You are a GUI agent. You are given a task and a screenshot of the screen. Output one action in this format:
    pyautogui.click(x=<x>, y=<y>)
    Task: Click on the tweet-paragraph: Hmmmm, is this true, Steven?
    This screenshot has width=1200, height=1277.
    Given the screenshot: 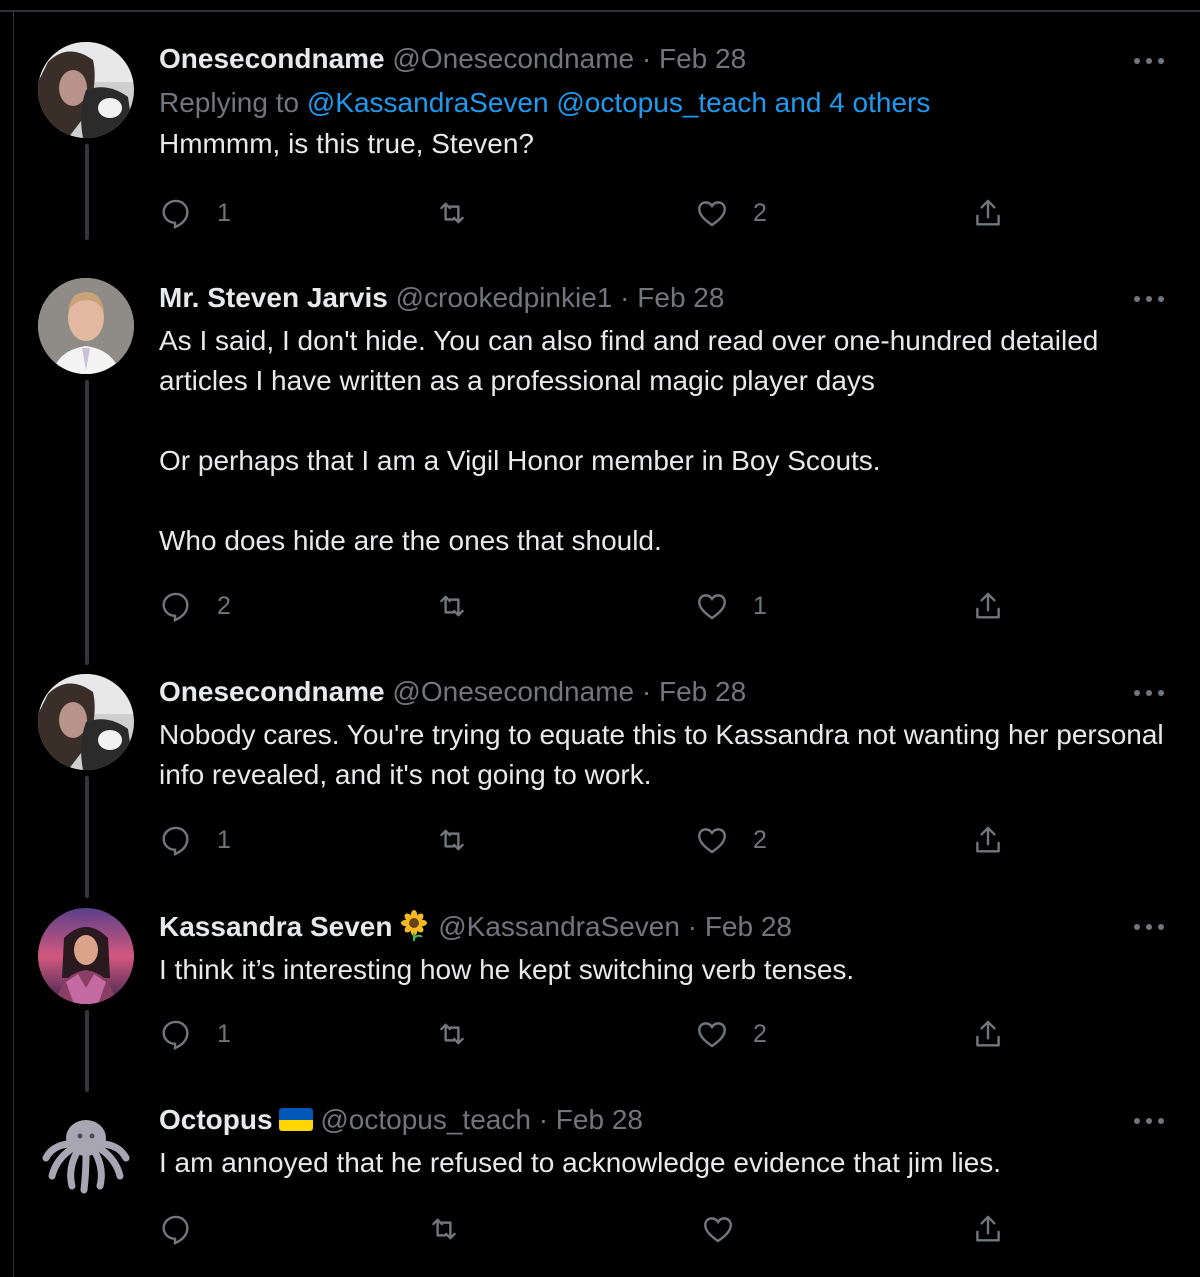 What is the action you would take?
    pyautogui.click(x=346, y=143)
    